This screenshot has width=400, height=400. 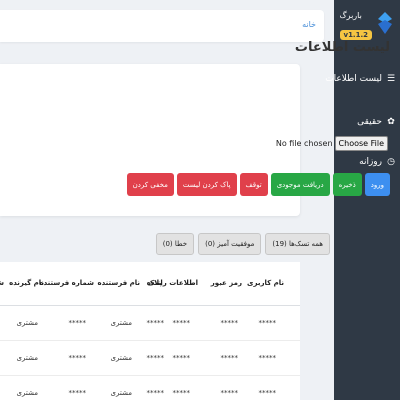 I want to click on hide-button: مخفی کردن, so click(x=150, y=184).